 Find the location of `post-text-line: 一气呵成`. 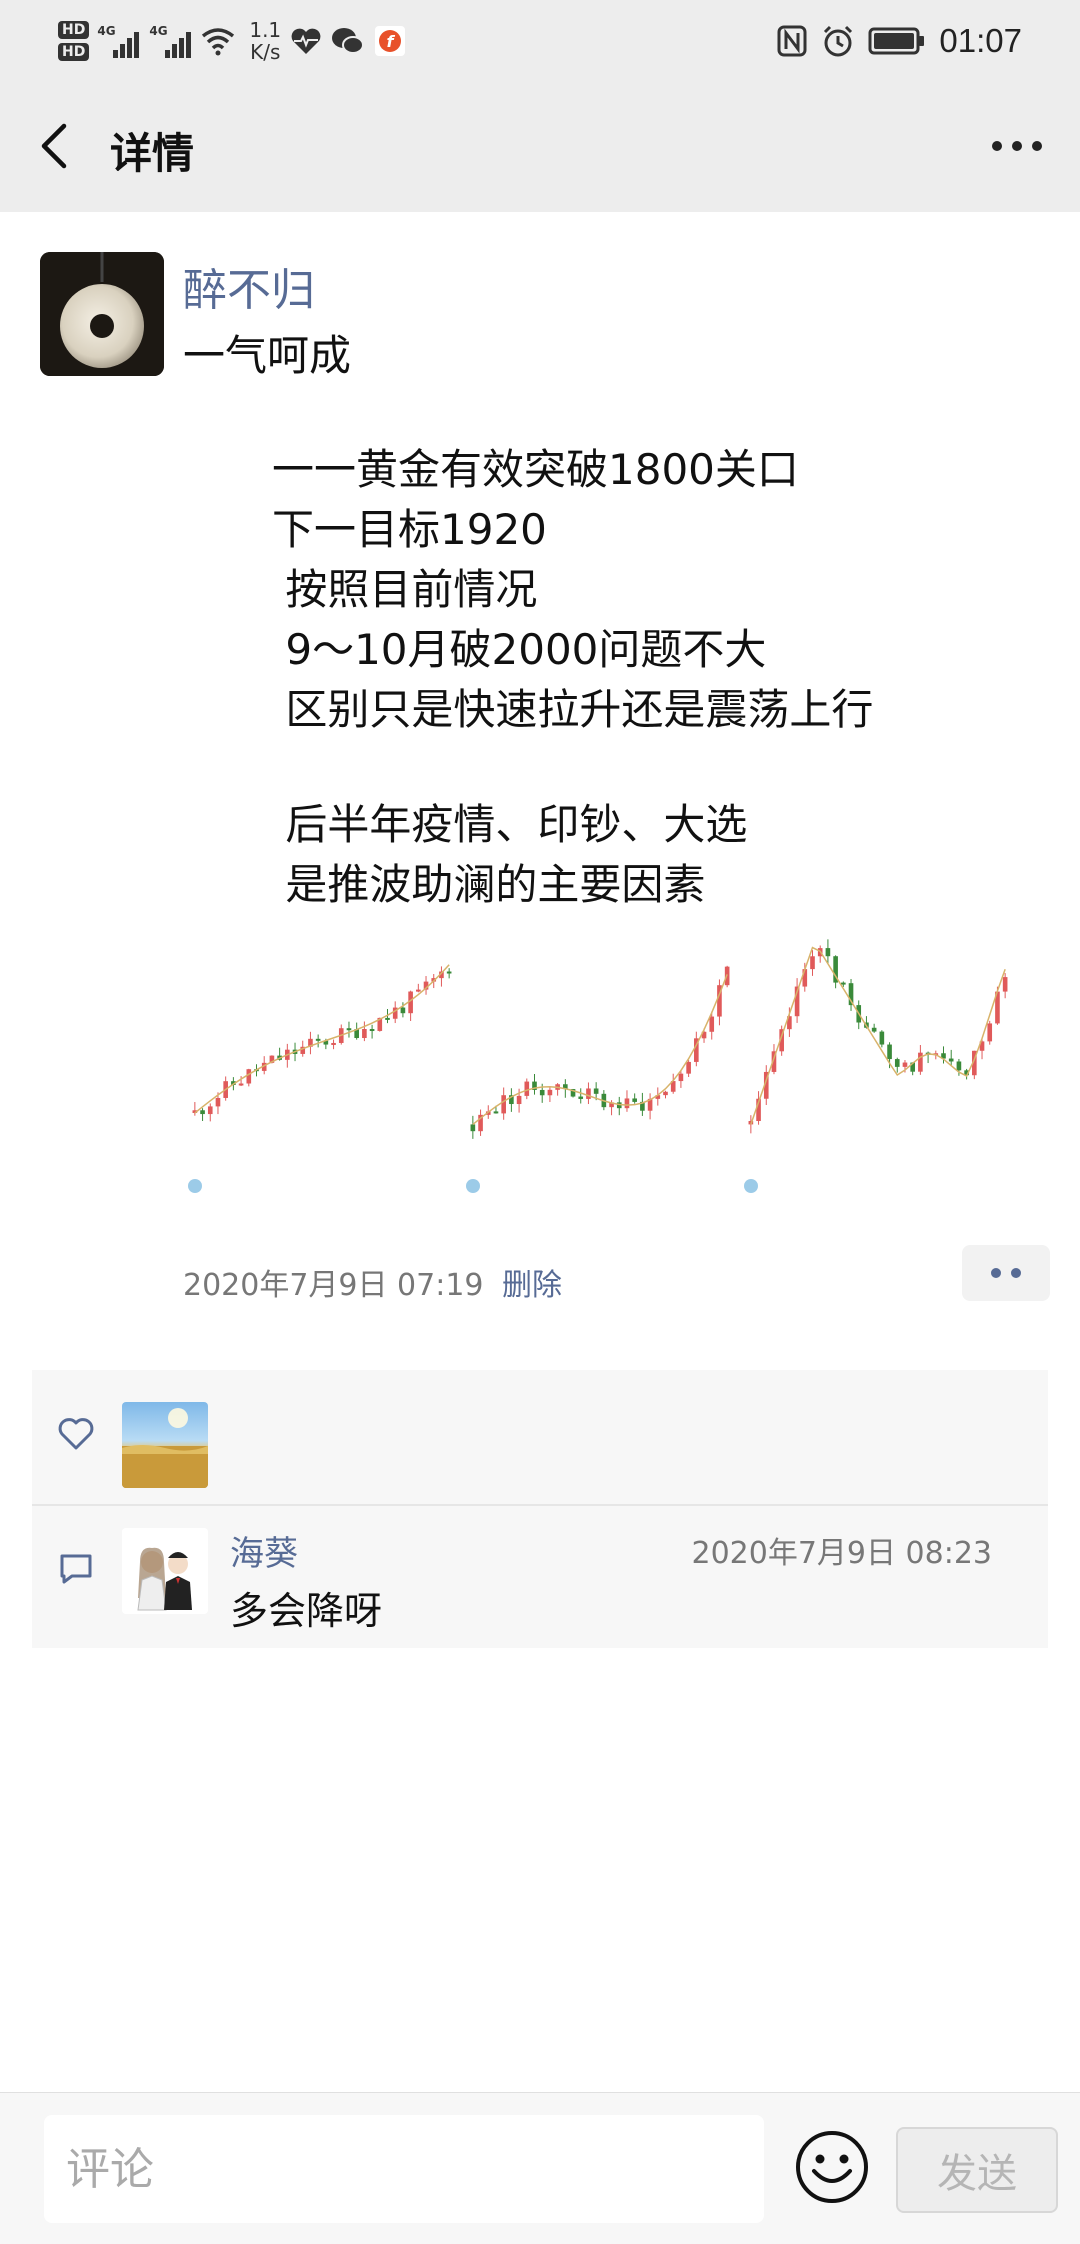

post-text-line: 一气呵成 is located at coordinates (267, 355).